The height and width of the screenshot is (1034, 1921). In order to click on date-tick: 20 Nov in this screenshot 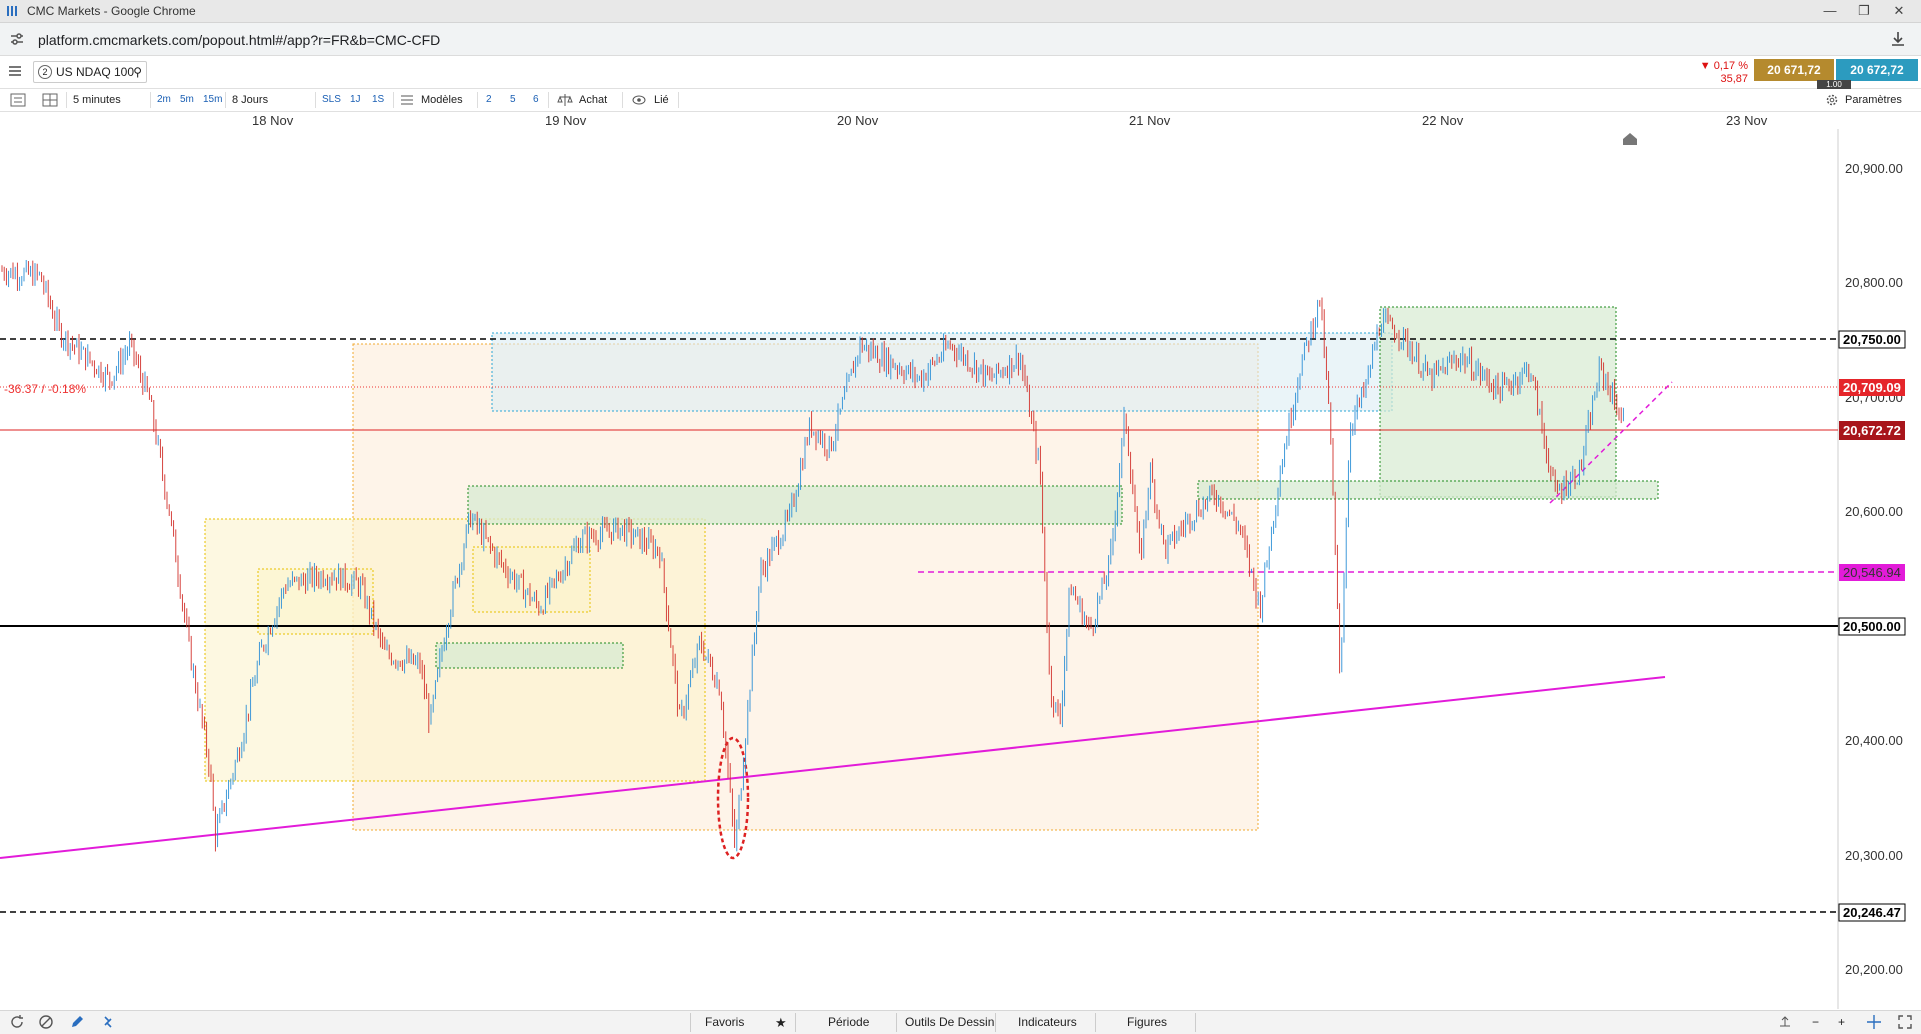, I will do `click(858, 120)`.